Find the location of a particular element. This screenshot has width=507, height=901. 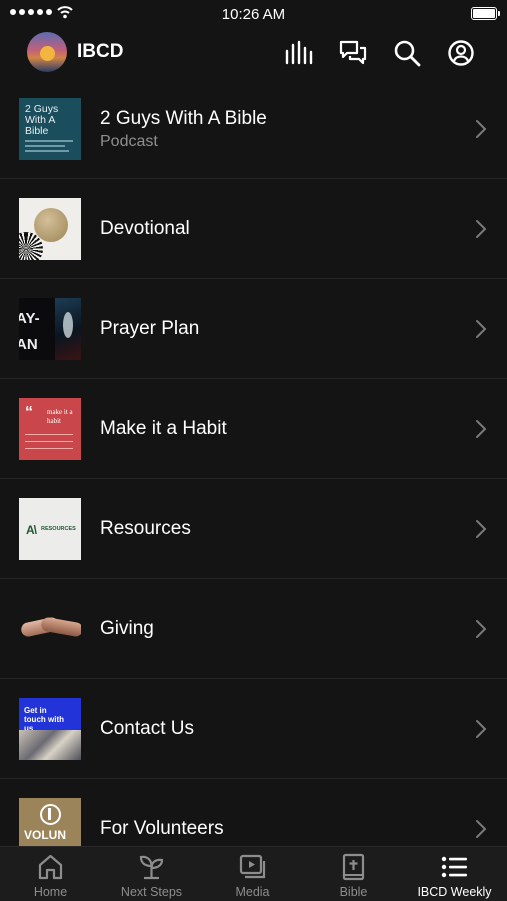

tab-bible: Bible is located at coordinates (353, 874).